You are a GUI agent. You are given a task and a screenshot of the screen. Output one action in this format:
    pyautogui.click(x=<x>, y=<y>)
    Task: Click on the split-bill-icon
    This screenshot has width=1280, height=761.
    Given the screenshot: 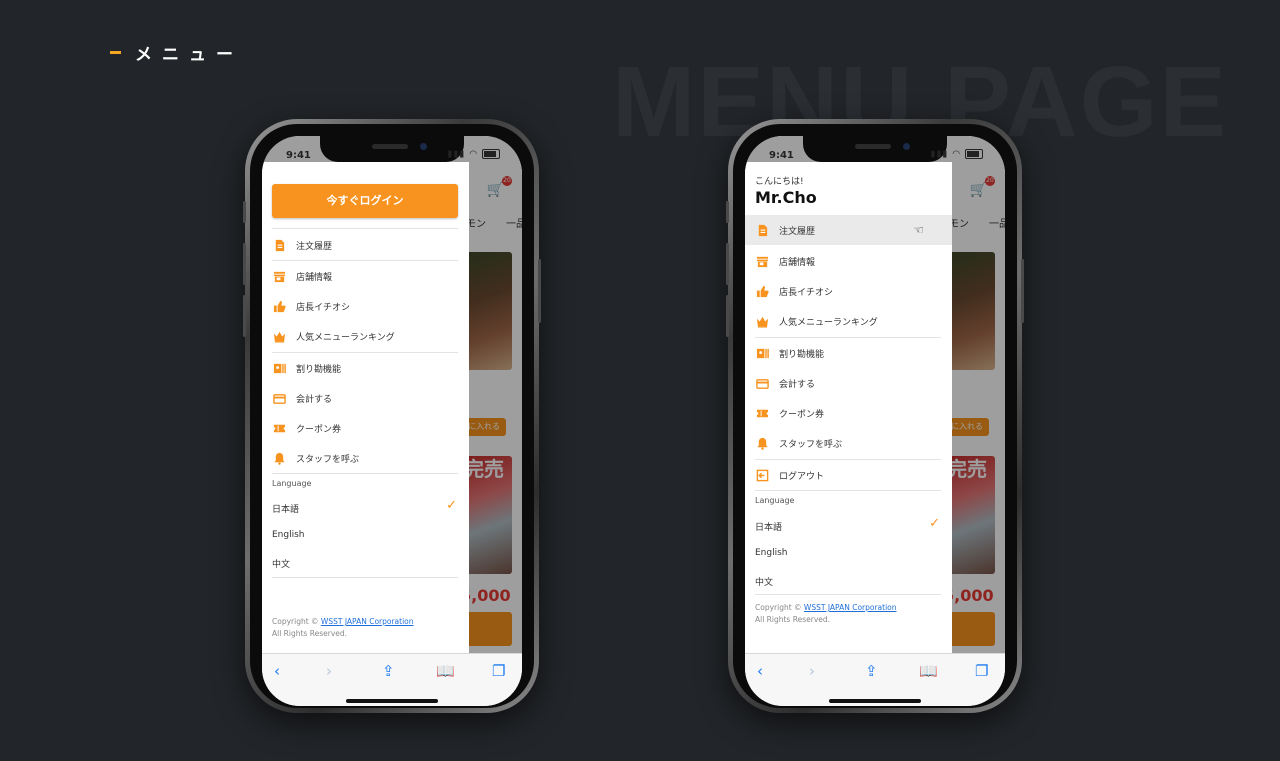 What is the action you would take?
    pyautogui.click(x=762, y=353)
    